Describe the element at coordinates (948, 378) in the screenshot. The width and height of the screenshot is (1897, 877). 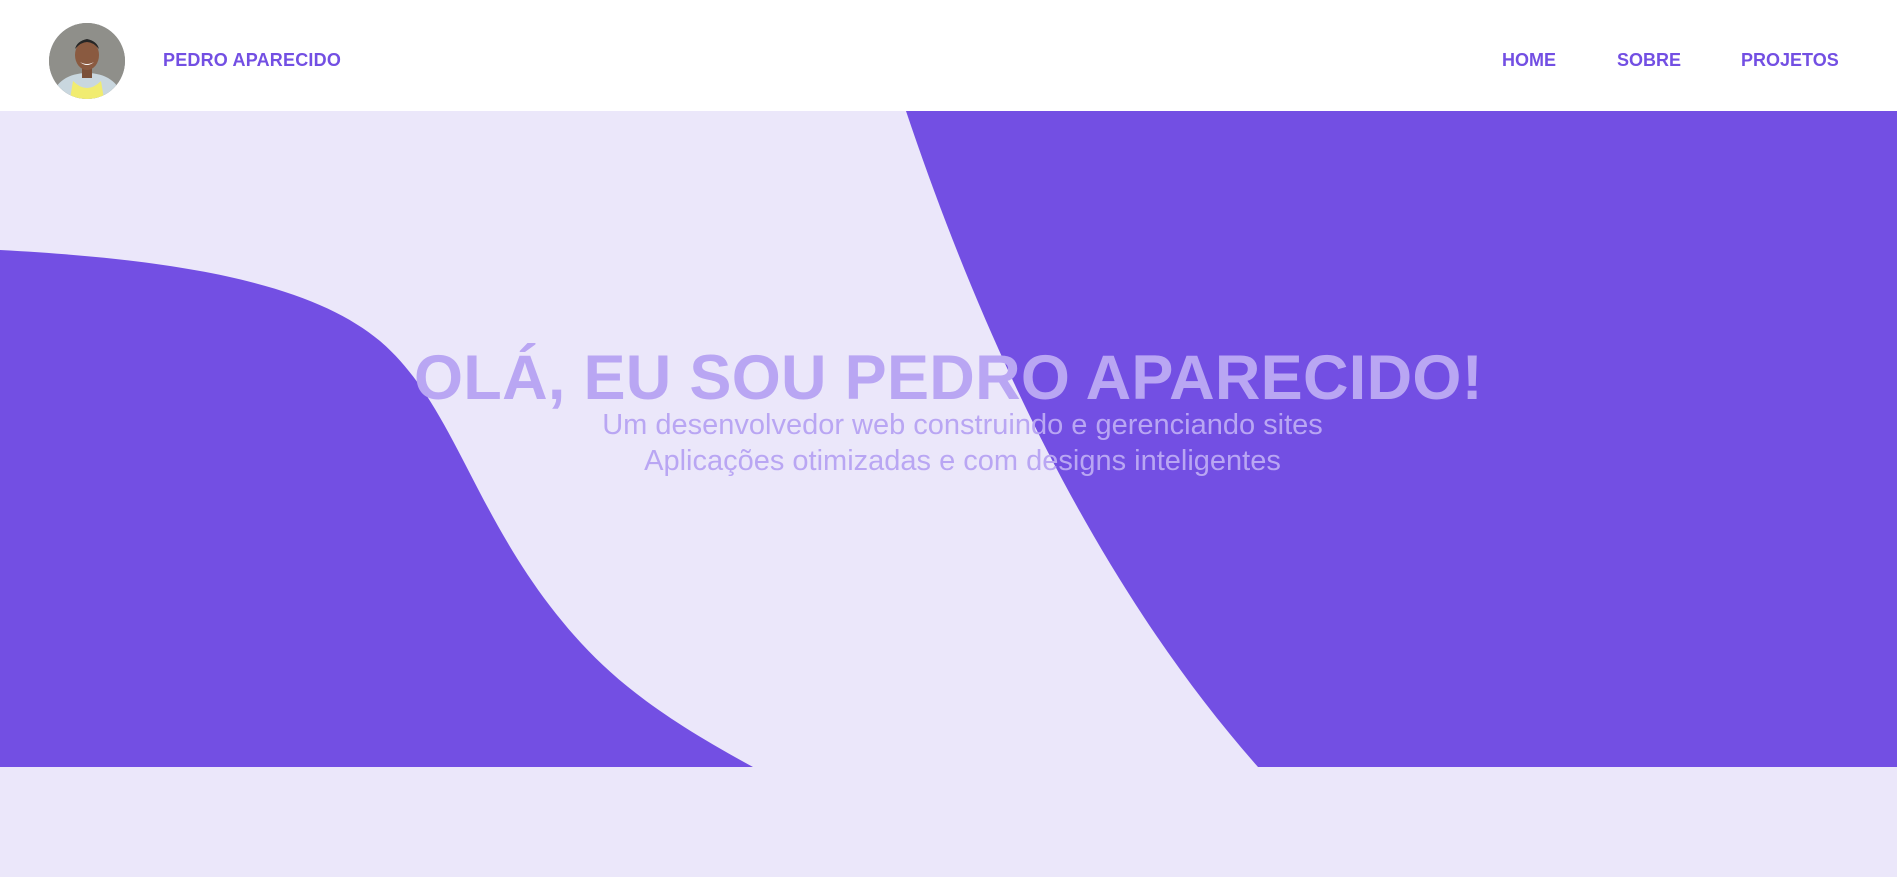
I see `hero-title: OLÁ, EU SOU PEDRO APARECIDO!` at that location.